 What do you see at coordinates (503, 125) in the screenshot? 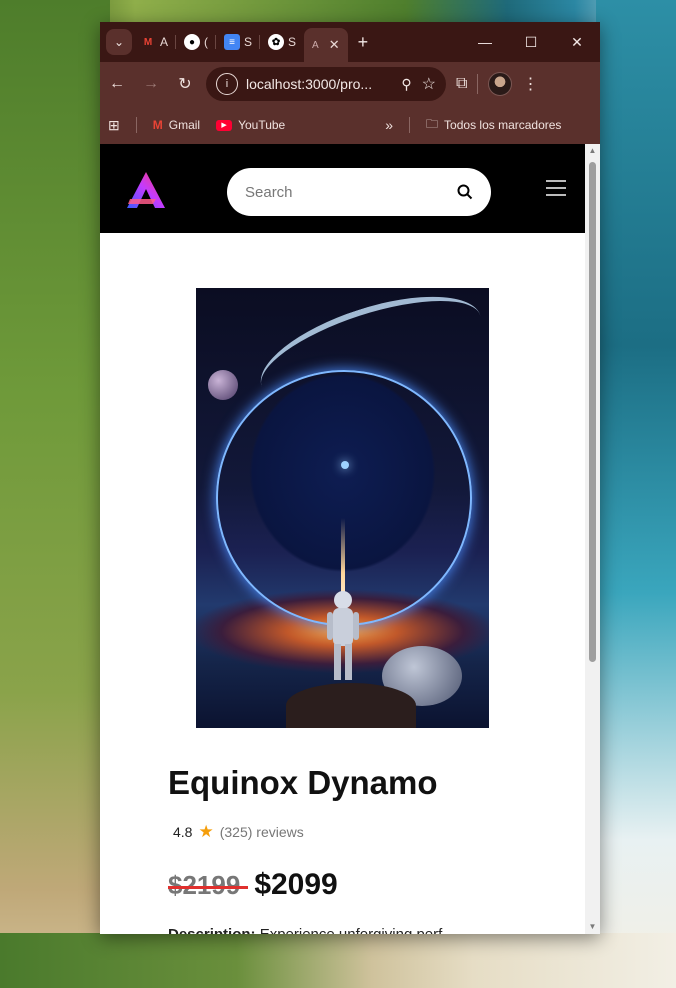
I see `bookmark-label: Todos los marcadores` at bounding box center [503, 125].